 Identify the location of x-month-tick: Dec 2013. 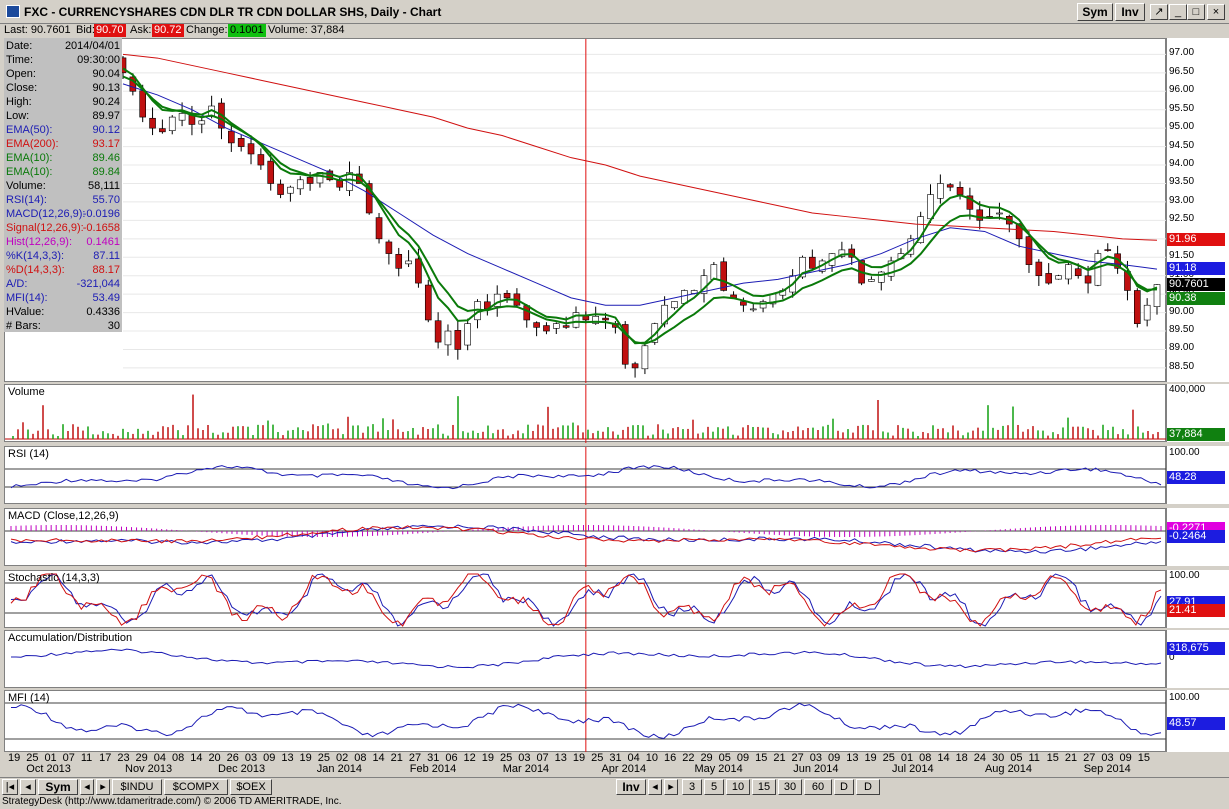
(242, 769).